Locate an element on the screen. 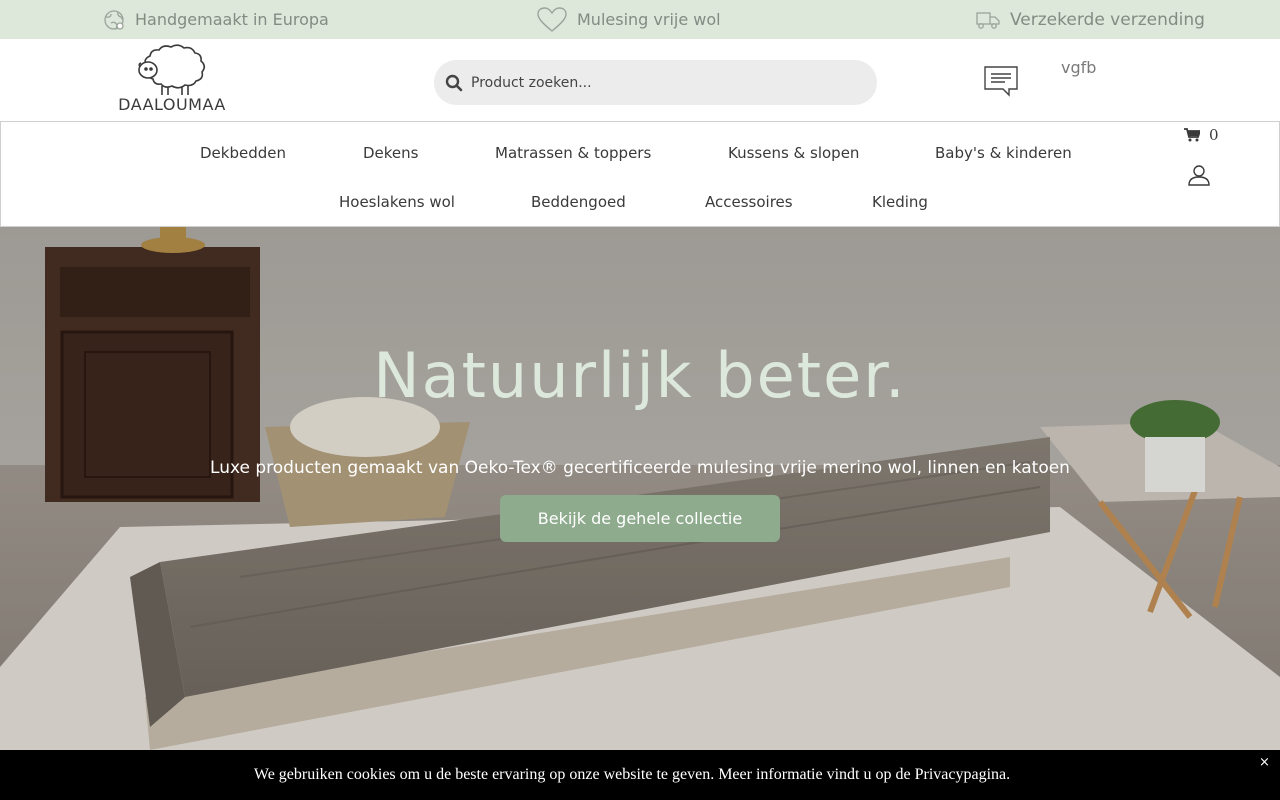 This screenshot has width=1280, height=800. usp-label: Handgemaakt in Europa is located at coordinates (232, 19).